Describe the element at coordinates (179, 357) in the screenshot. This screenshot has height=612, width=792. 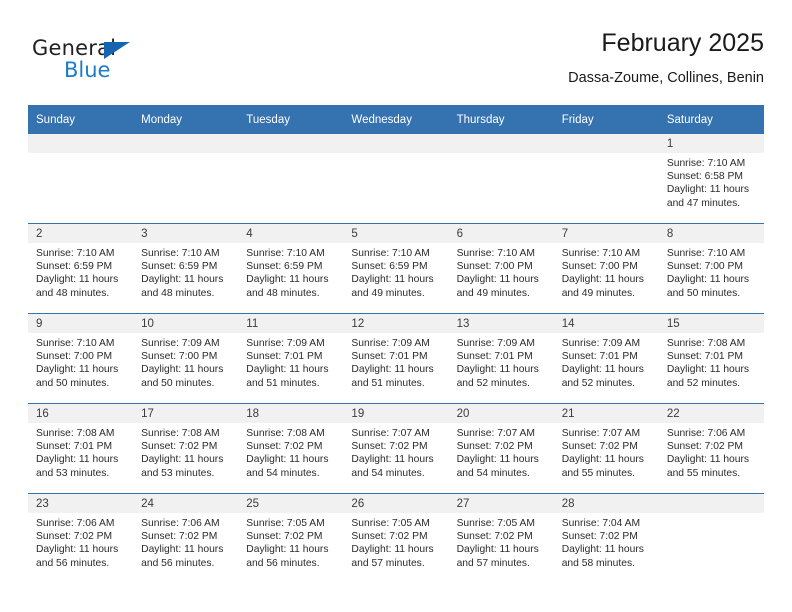
I see `sunset-text: Sunset: 7:00 PM` at that location.